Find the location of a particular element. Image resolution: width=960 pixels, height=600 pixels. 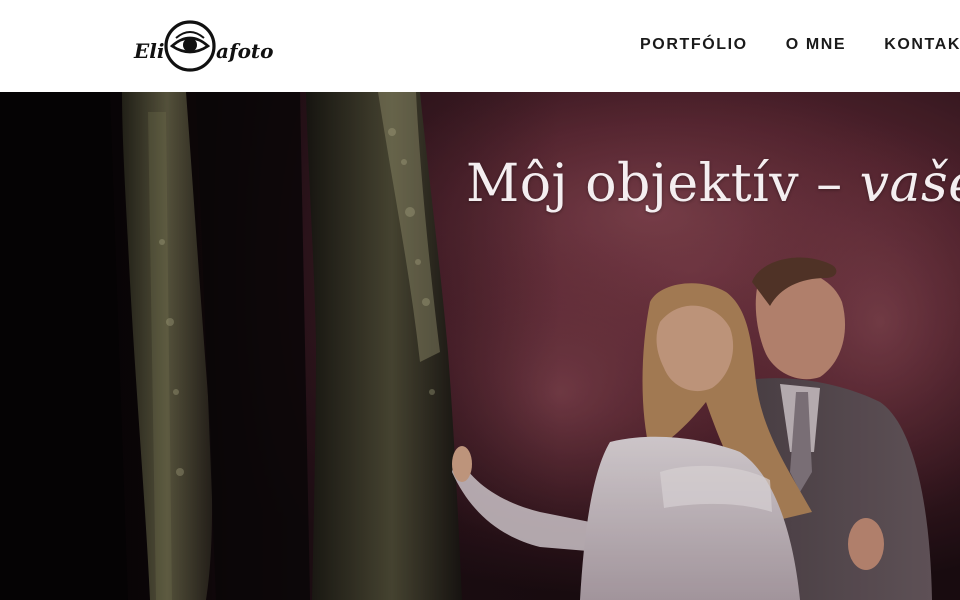

main-nav: PORTFÓLIO O MNE KONTAKT is located at coordinates (800, 45).